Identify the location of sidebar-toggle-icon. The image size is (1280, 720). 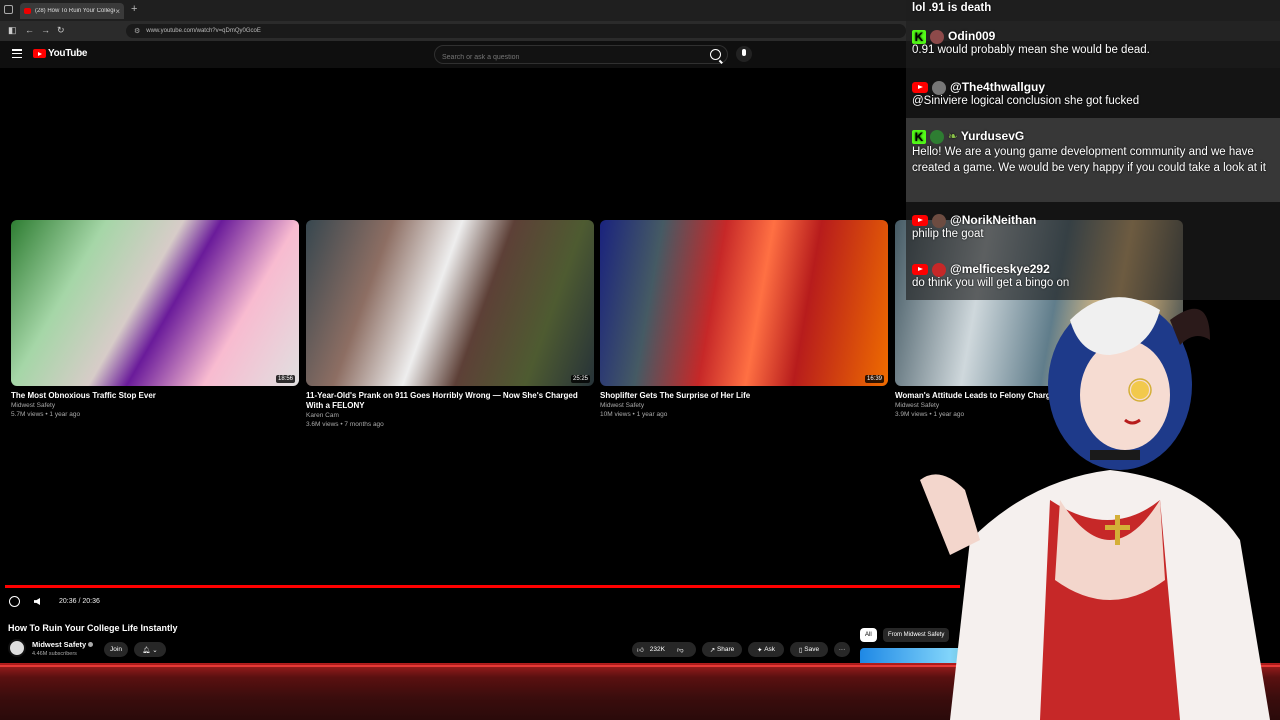
(8, 9).